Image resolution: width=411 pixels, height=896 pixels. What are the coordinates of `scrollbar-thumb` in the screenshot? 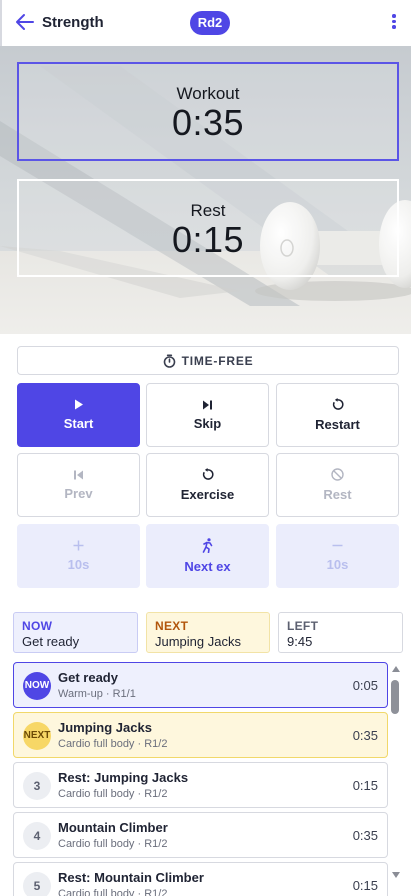 It's located at (395, 697).